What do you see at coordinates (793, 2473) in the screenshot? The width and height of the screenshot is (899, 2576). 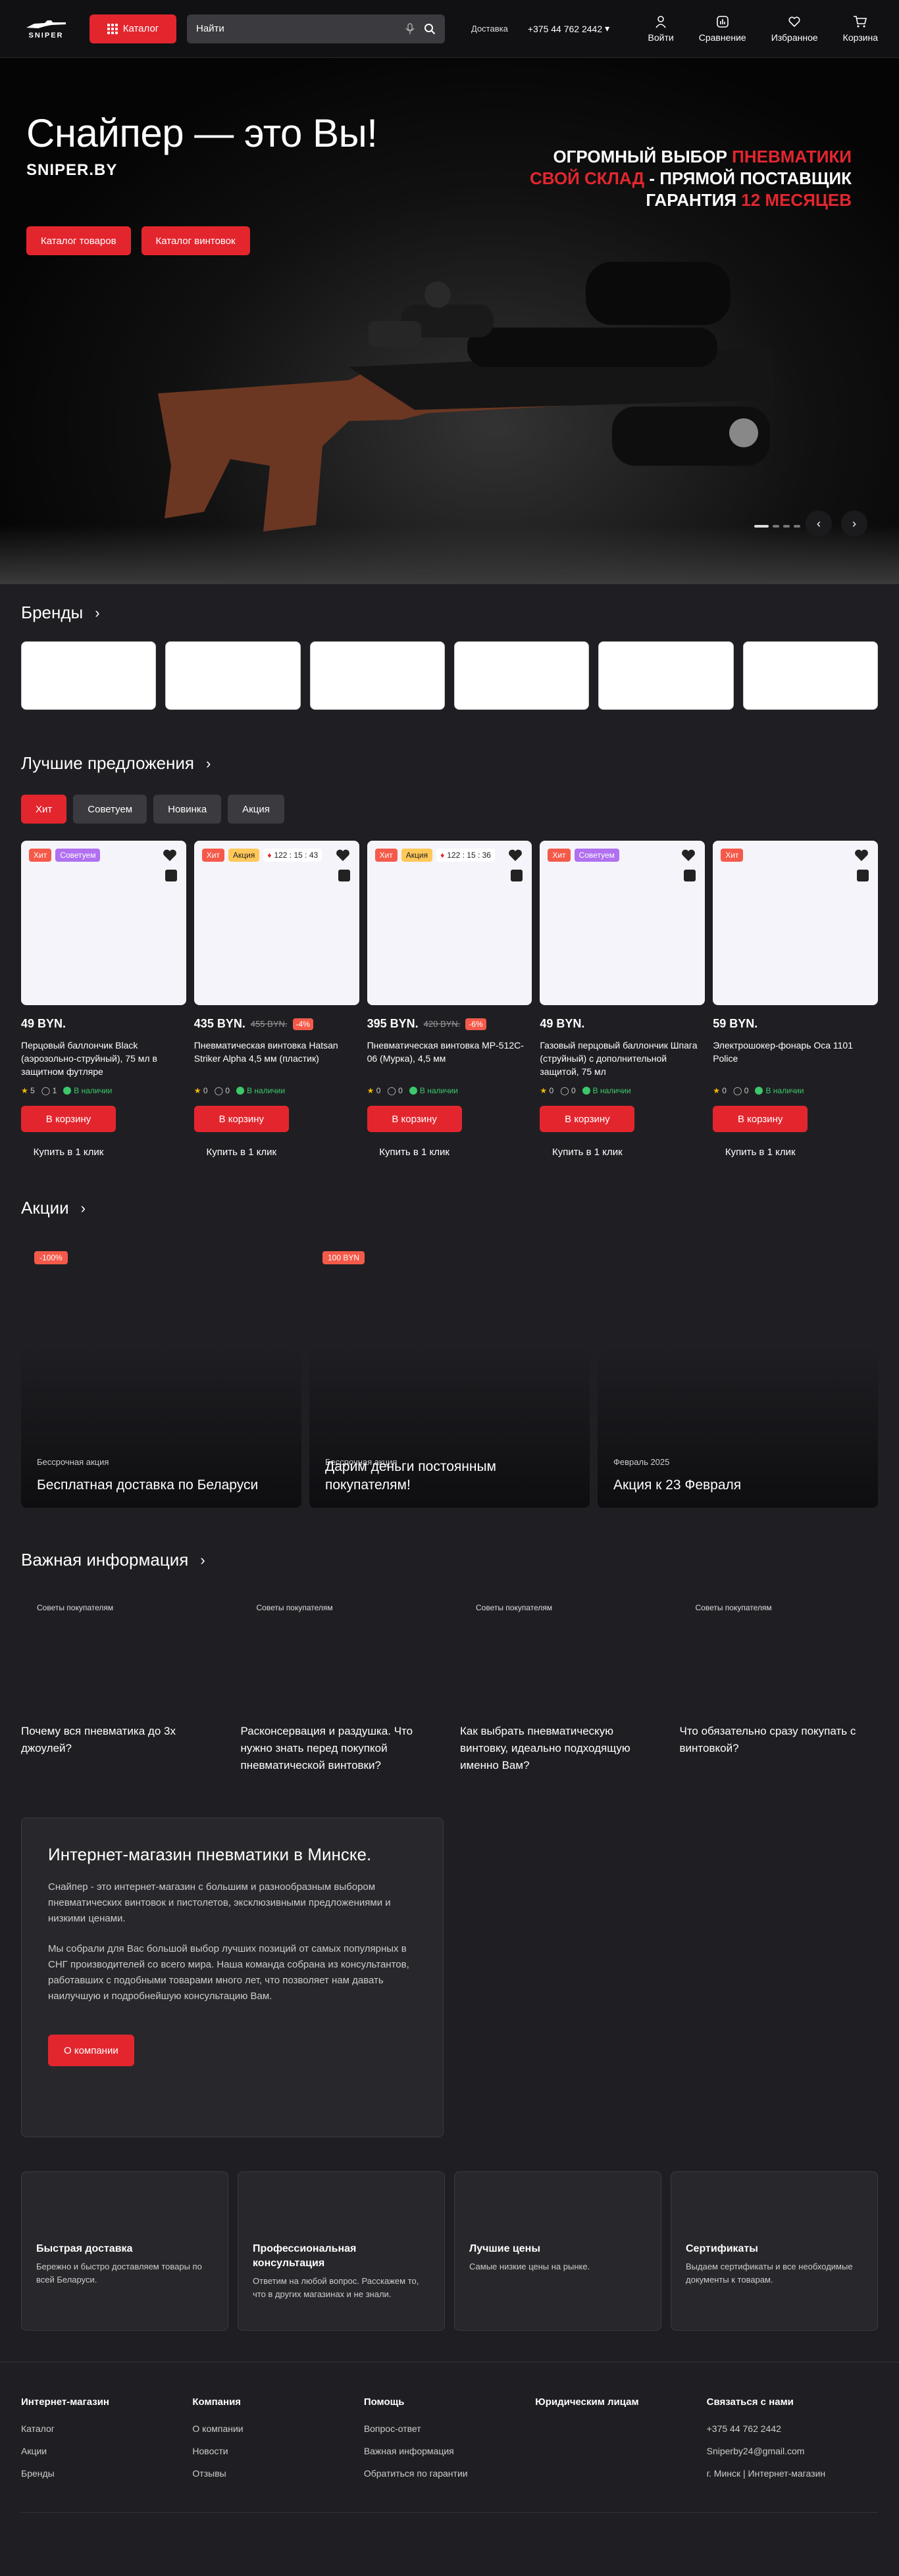 I see `footer-link: г. Минск | Интернет-магазин` at bounding box center [793, 2473].